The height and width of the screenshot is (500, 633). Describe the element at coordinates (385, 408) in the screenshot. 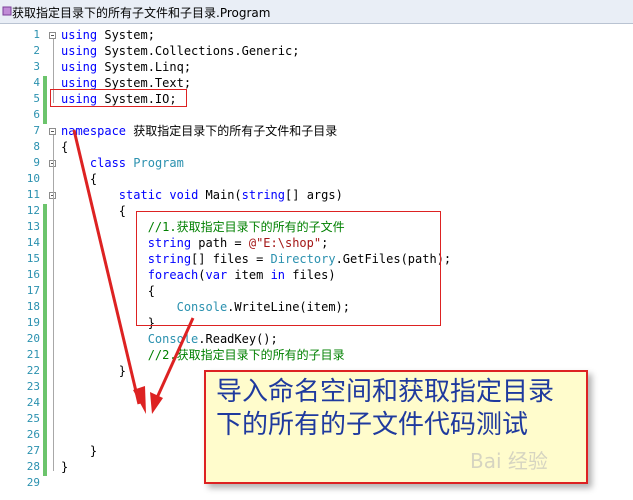

I see `caption-text: 导入命名空间和获取指定目录下的所有的子文件代码测试` at that location.